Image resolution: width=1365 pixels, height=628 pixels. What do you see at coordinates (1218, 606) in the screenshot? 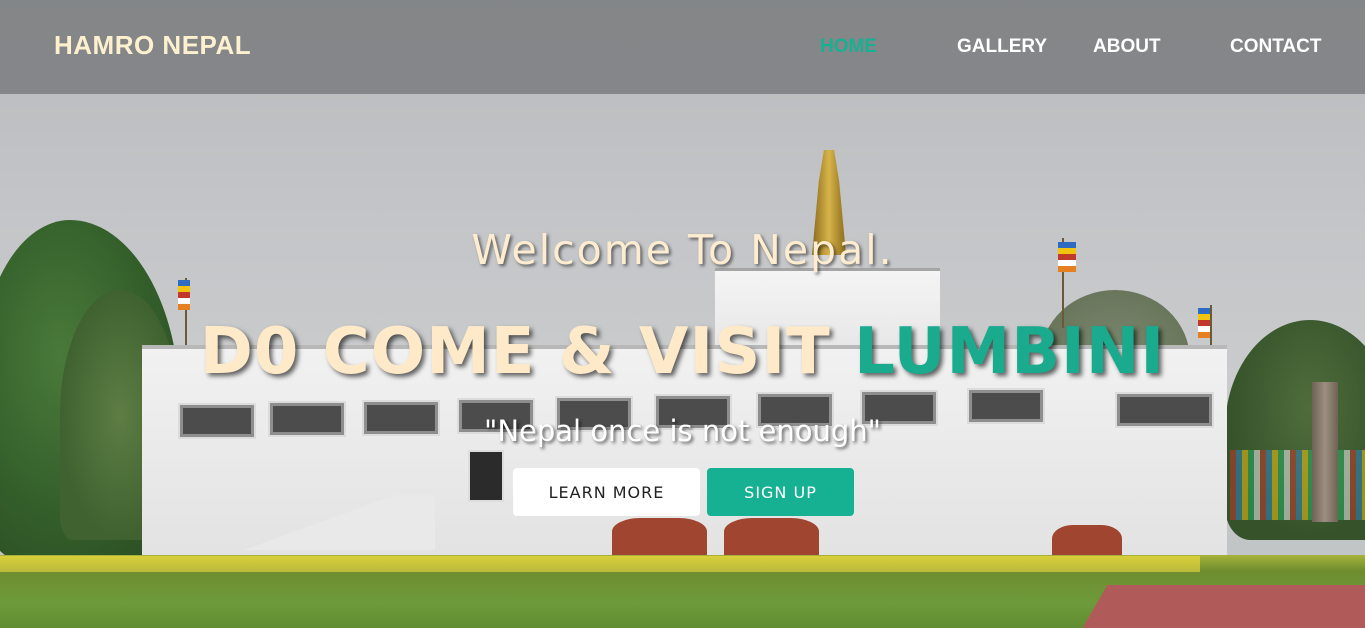
I see `brick-path` at bounding box center [1218, 606].